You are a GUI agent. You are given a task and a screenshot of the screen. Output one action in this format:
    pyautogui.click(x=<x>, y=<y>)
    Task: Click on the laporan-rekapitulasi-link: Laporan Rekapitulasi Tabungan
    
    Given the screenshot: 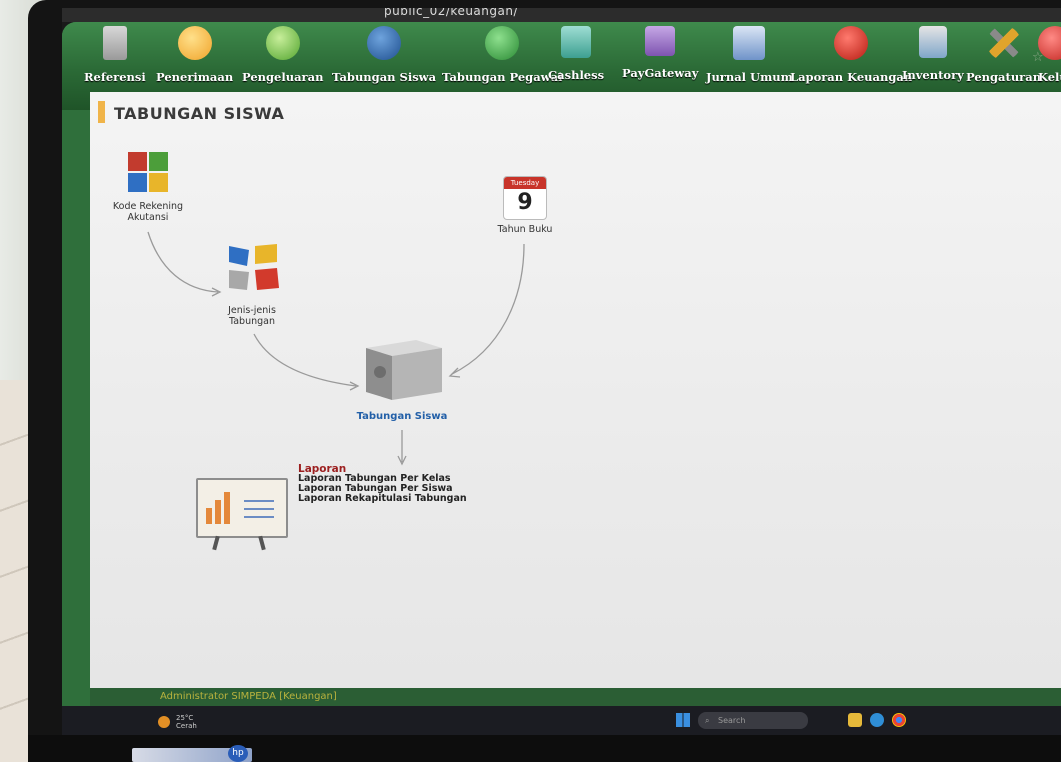 What is the action you would take?
    pyautogui.click(x=382, y=499)
    